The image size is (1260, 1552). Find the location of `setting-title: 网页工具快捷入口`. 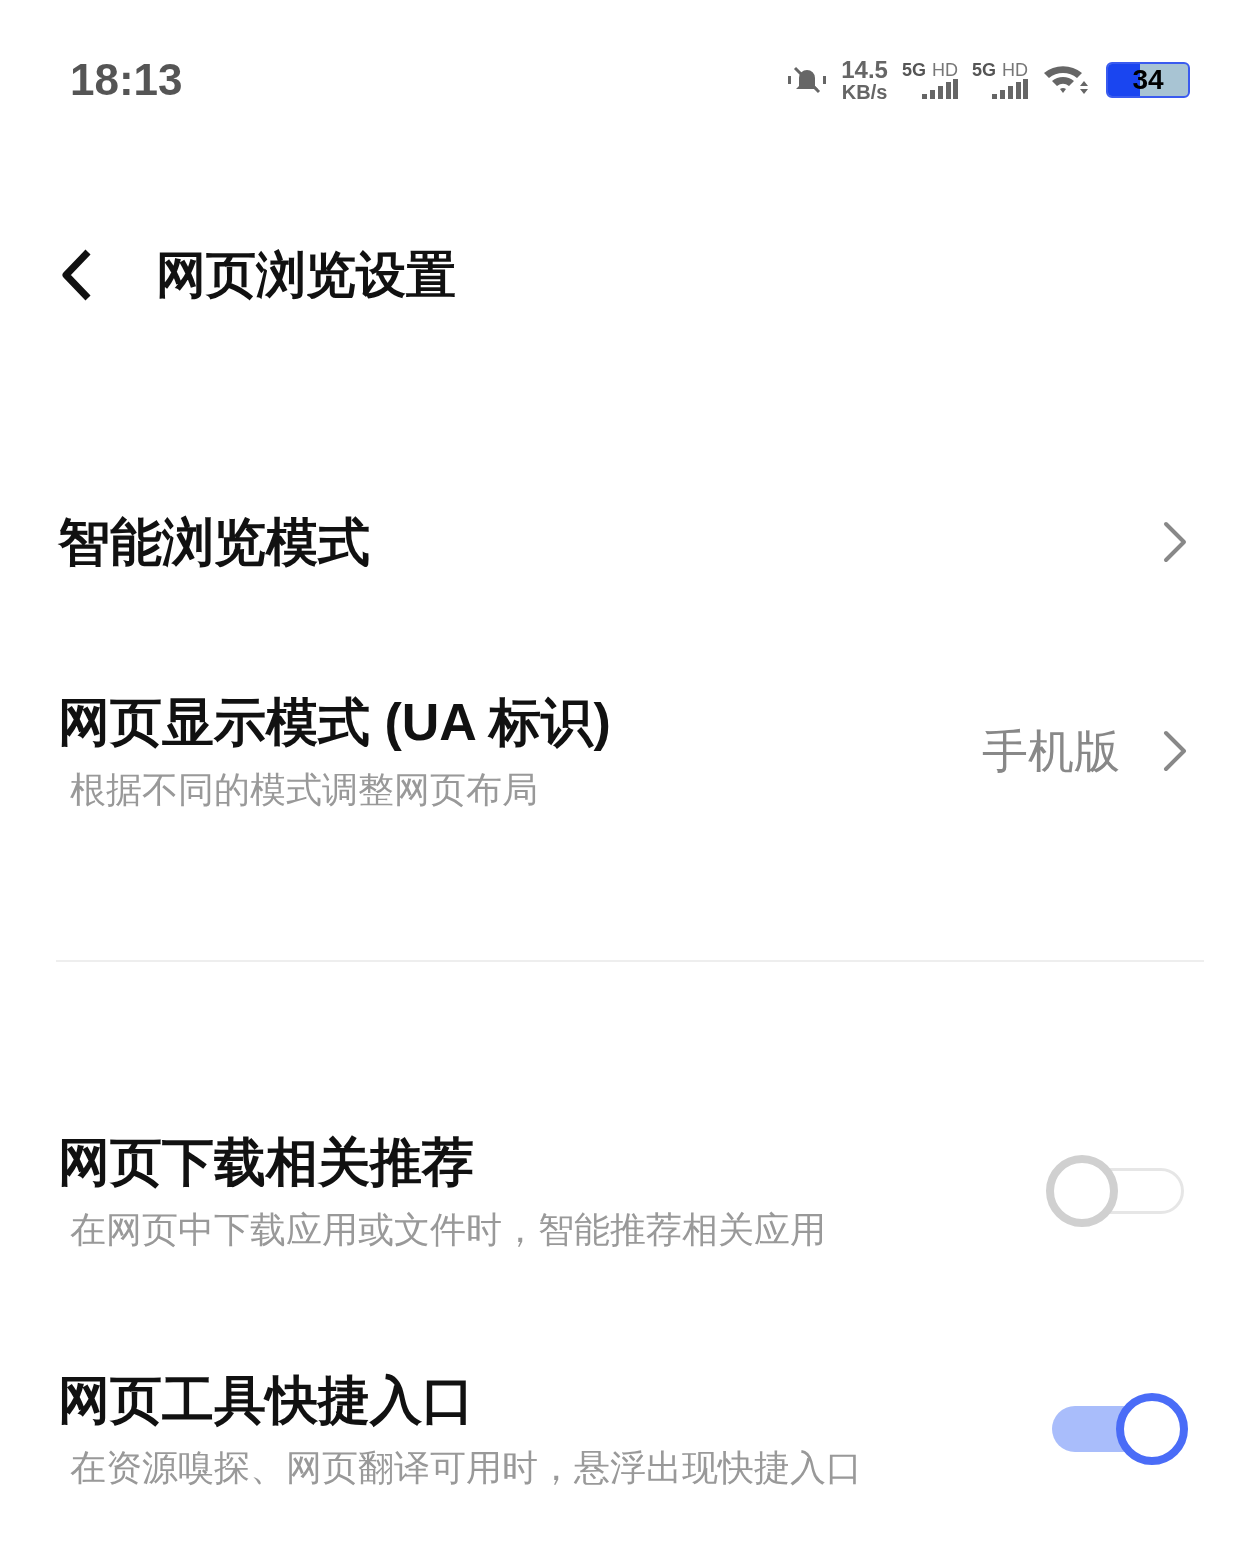

setting-title: 网页工具快捷入口 is located at coordinates (266, 1400).